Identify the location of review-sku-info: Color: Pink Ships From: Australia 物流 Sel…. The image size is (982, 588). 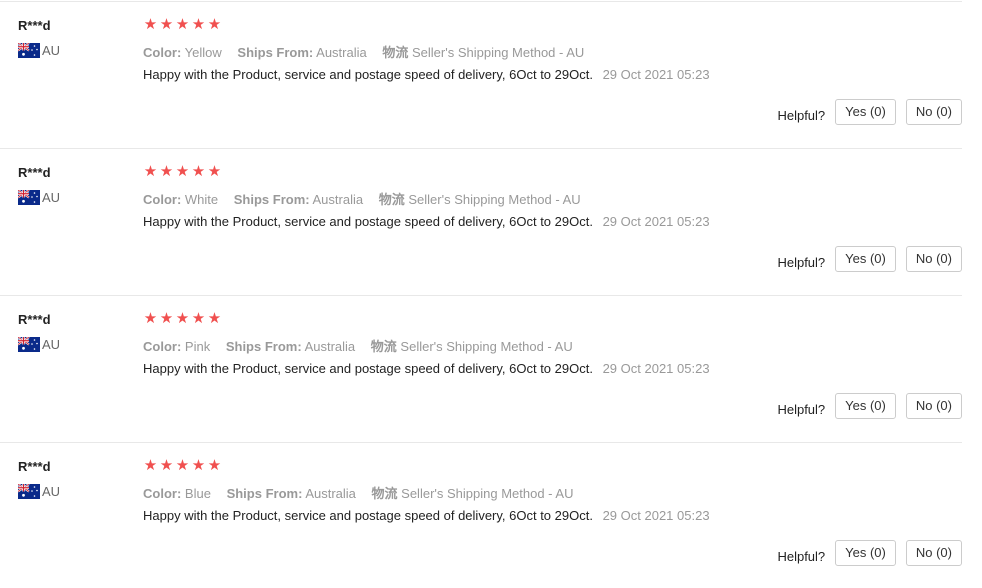
(364, 345).